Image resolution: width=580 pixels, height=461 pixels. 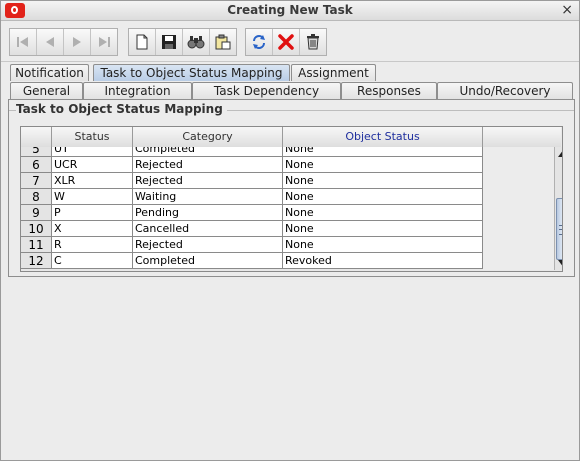 I want to click on chevron-down-icon, so click(x=559, y=263).